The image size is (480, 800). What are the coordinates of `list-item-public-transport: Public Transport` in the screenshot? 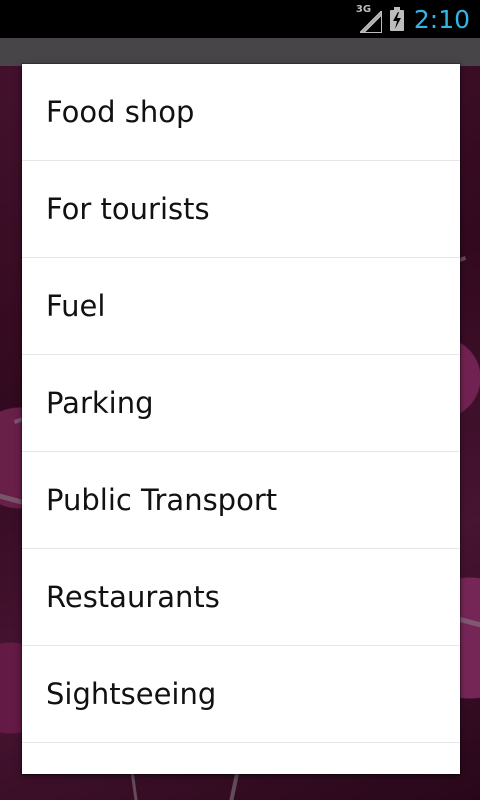 It's located at (241, 500).